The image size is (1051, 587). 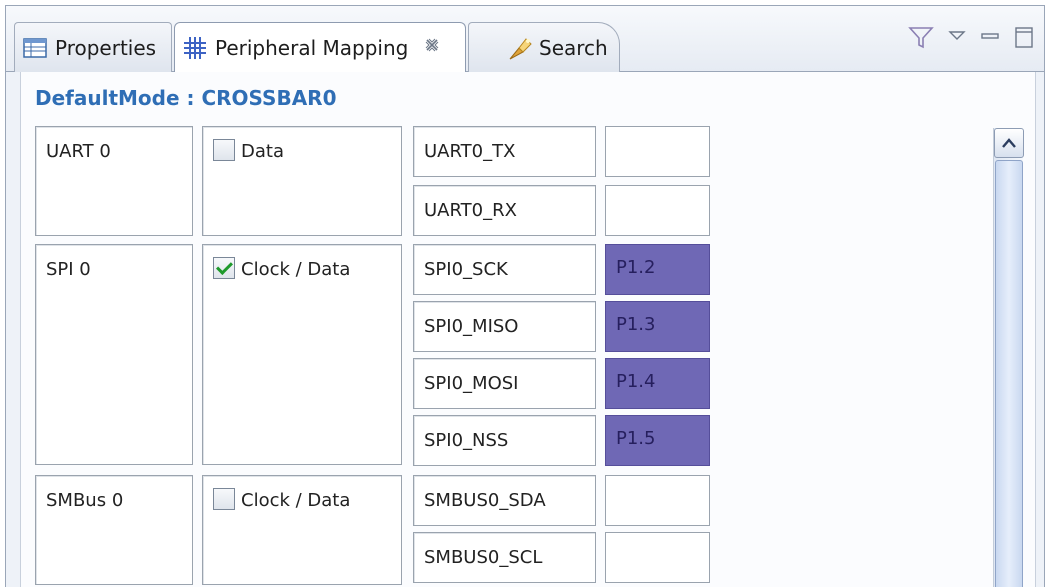 What do you see at coordinates (186, 98) in the screenshot?
I see `page-title: DefaultMode : CROSSBAR0` at bounding box center [186, 98].